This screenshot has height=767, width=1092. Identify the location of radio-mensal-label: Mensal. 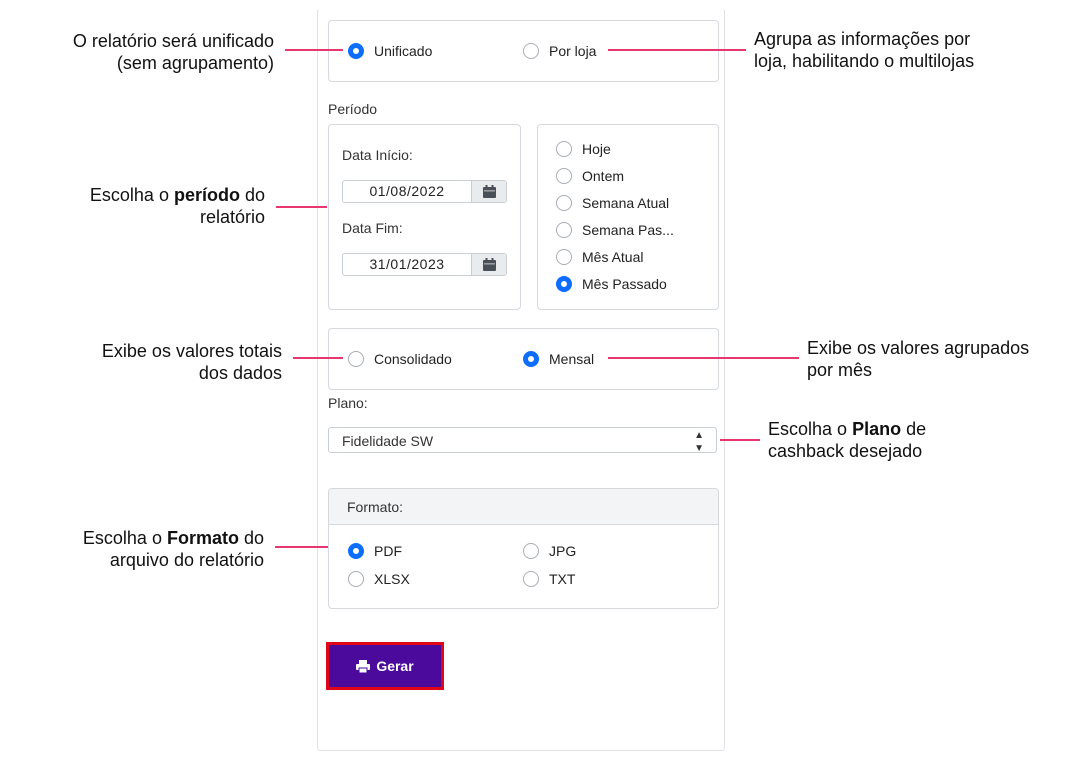
(572, 359).